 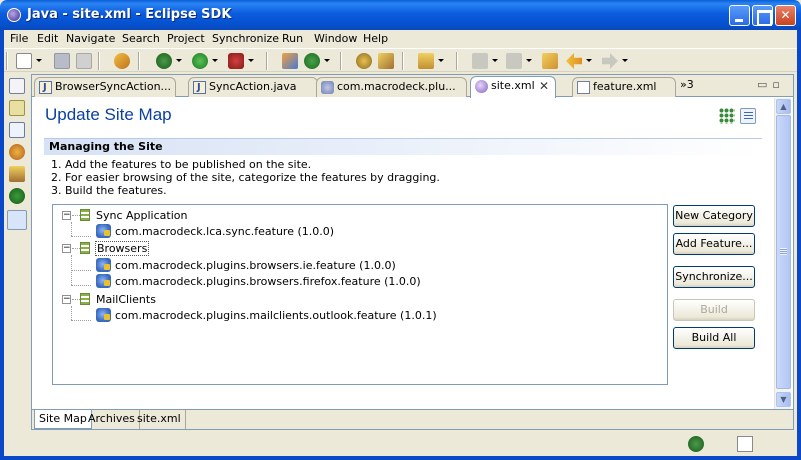 I want to click on build-all-button: Build All, so click(x=714, y=338).